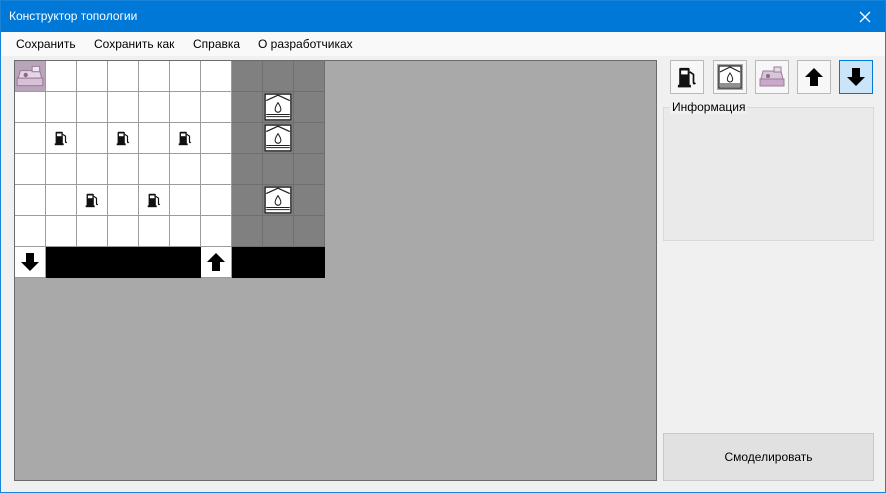  I want to click on info-panel: Информация, so click(768, 170).